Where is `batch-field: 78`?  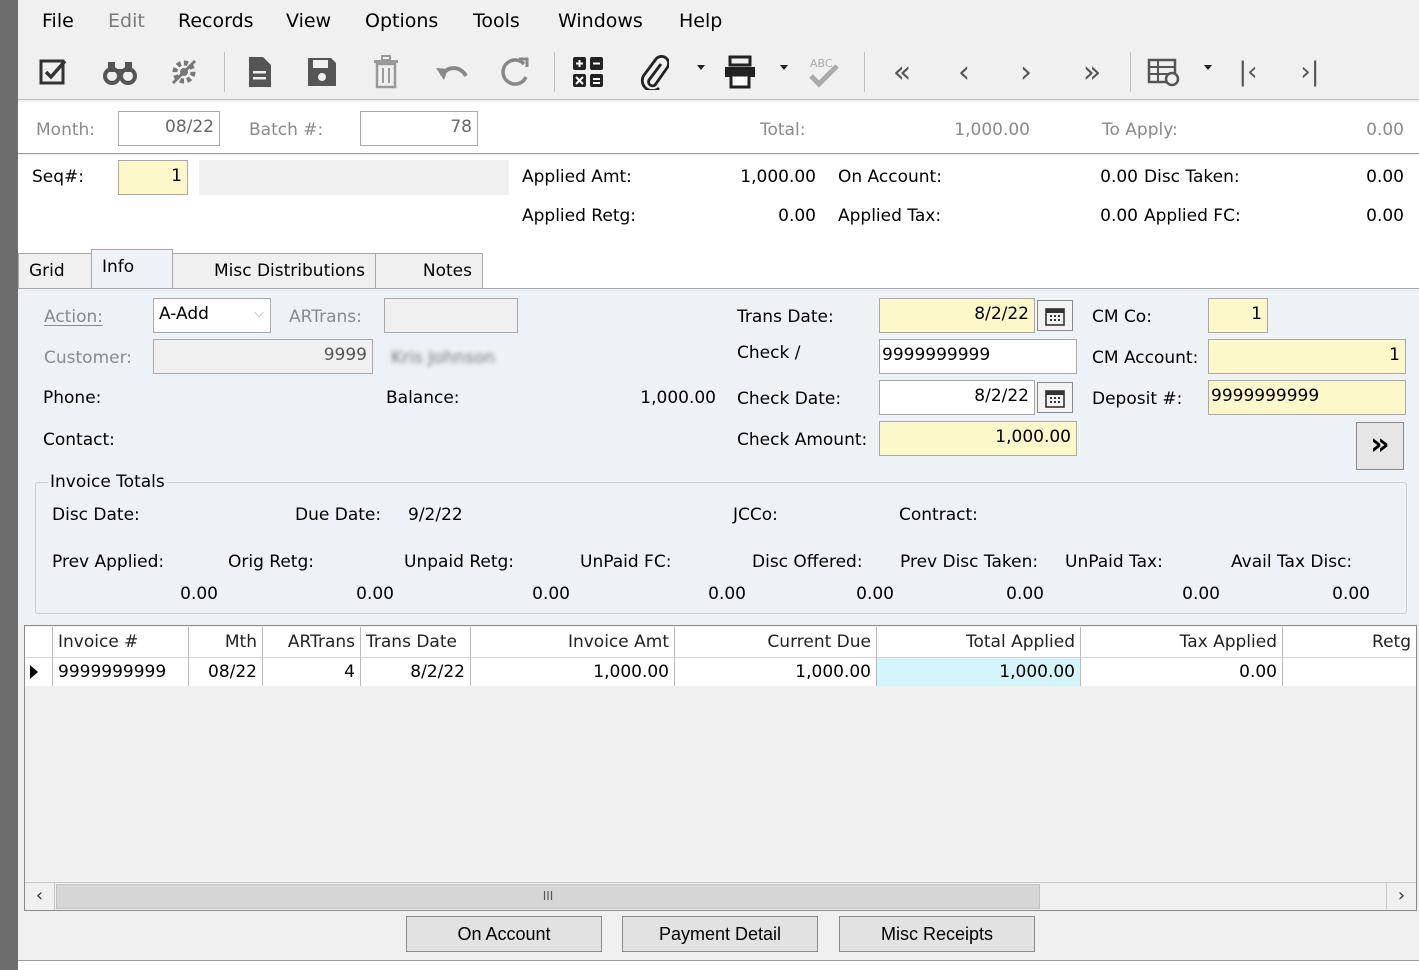
batch-field: 78 is located at coordinates (419, 128).